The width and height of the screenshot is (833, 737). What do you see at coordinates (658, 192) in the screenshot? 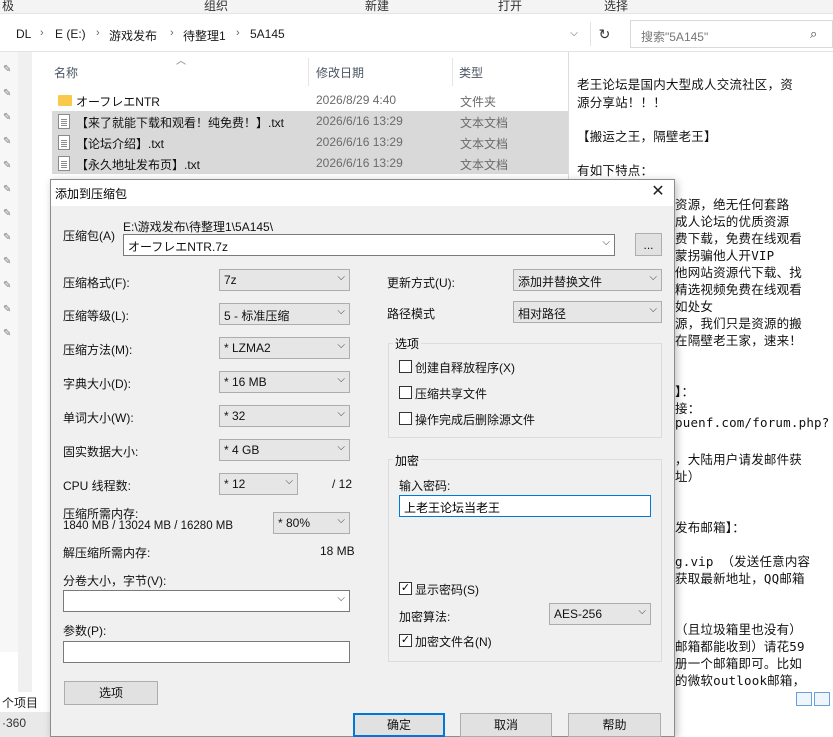
I see `close-icon: ✕` at bounding box center [658, 192].